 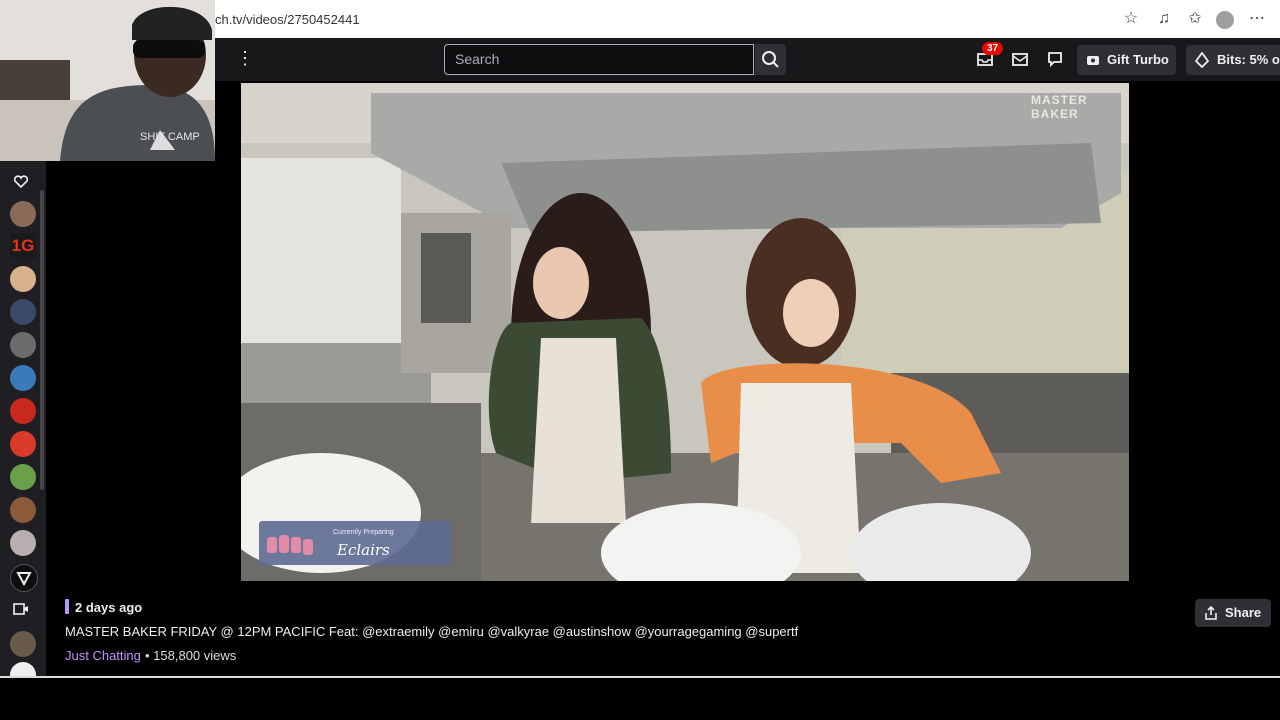 What do you see at coordinates (640, 677) in the screenshot?
I see `taskbar-edge` at bounding box center [640, 677].